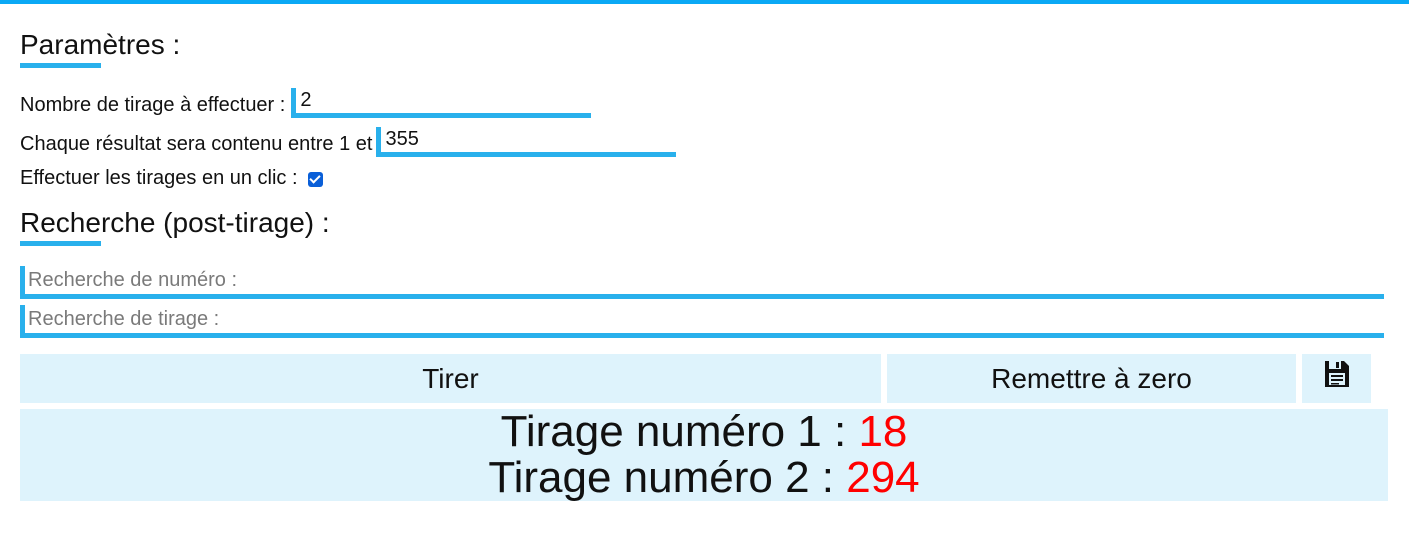  Describe the element at coordinates (526, 142) in the screenshot. I see `range-max-input: 355` at that location.